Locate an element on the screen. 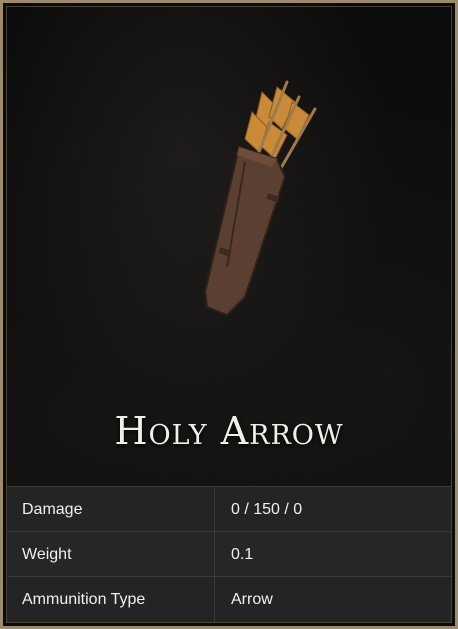 This screenshot has height=629, width=458. stat-label: Weight is located at coordinates (47, 554).